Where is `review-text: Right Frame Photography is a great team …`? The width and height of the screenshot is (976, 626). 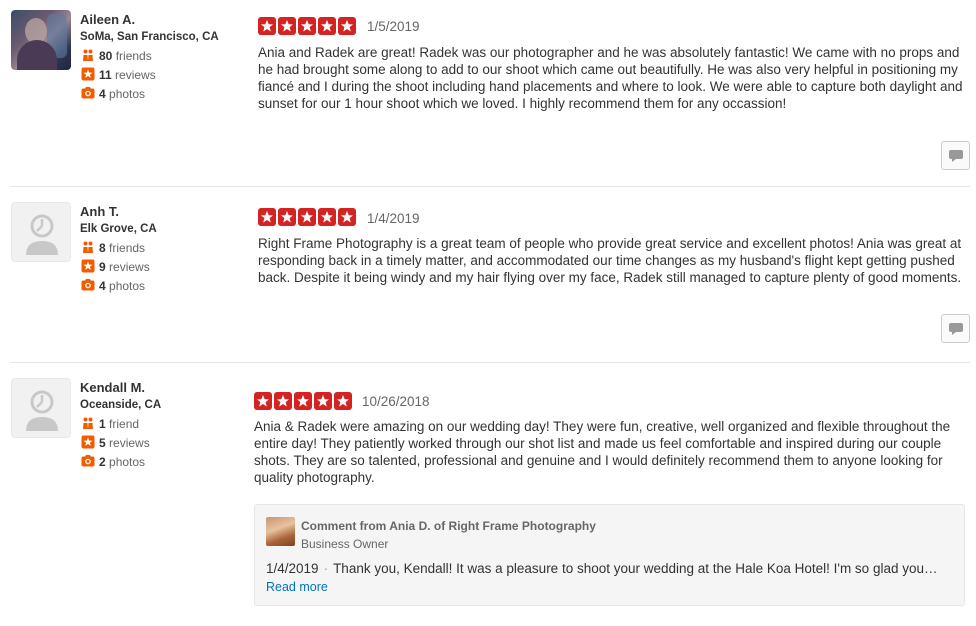
review-text: Right Frame Photography is a great team … is located at coordinates (610, 260).